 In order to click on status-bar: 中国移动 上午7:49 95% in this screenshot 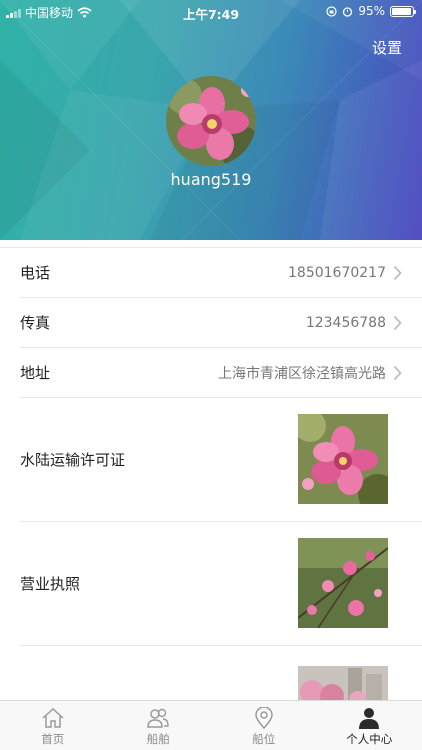, I will do `click(211, 11)`.